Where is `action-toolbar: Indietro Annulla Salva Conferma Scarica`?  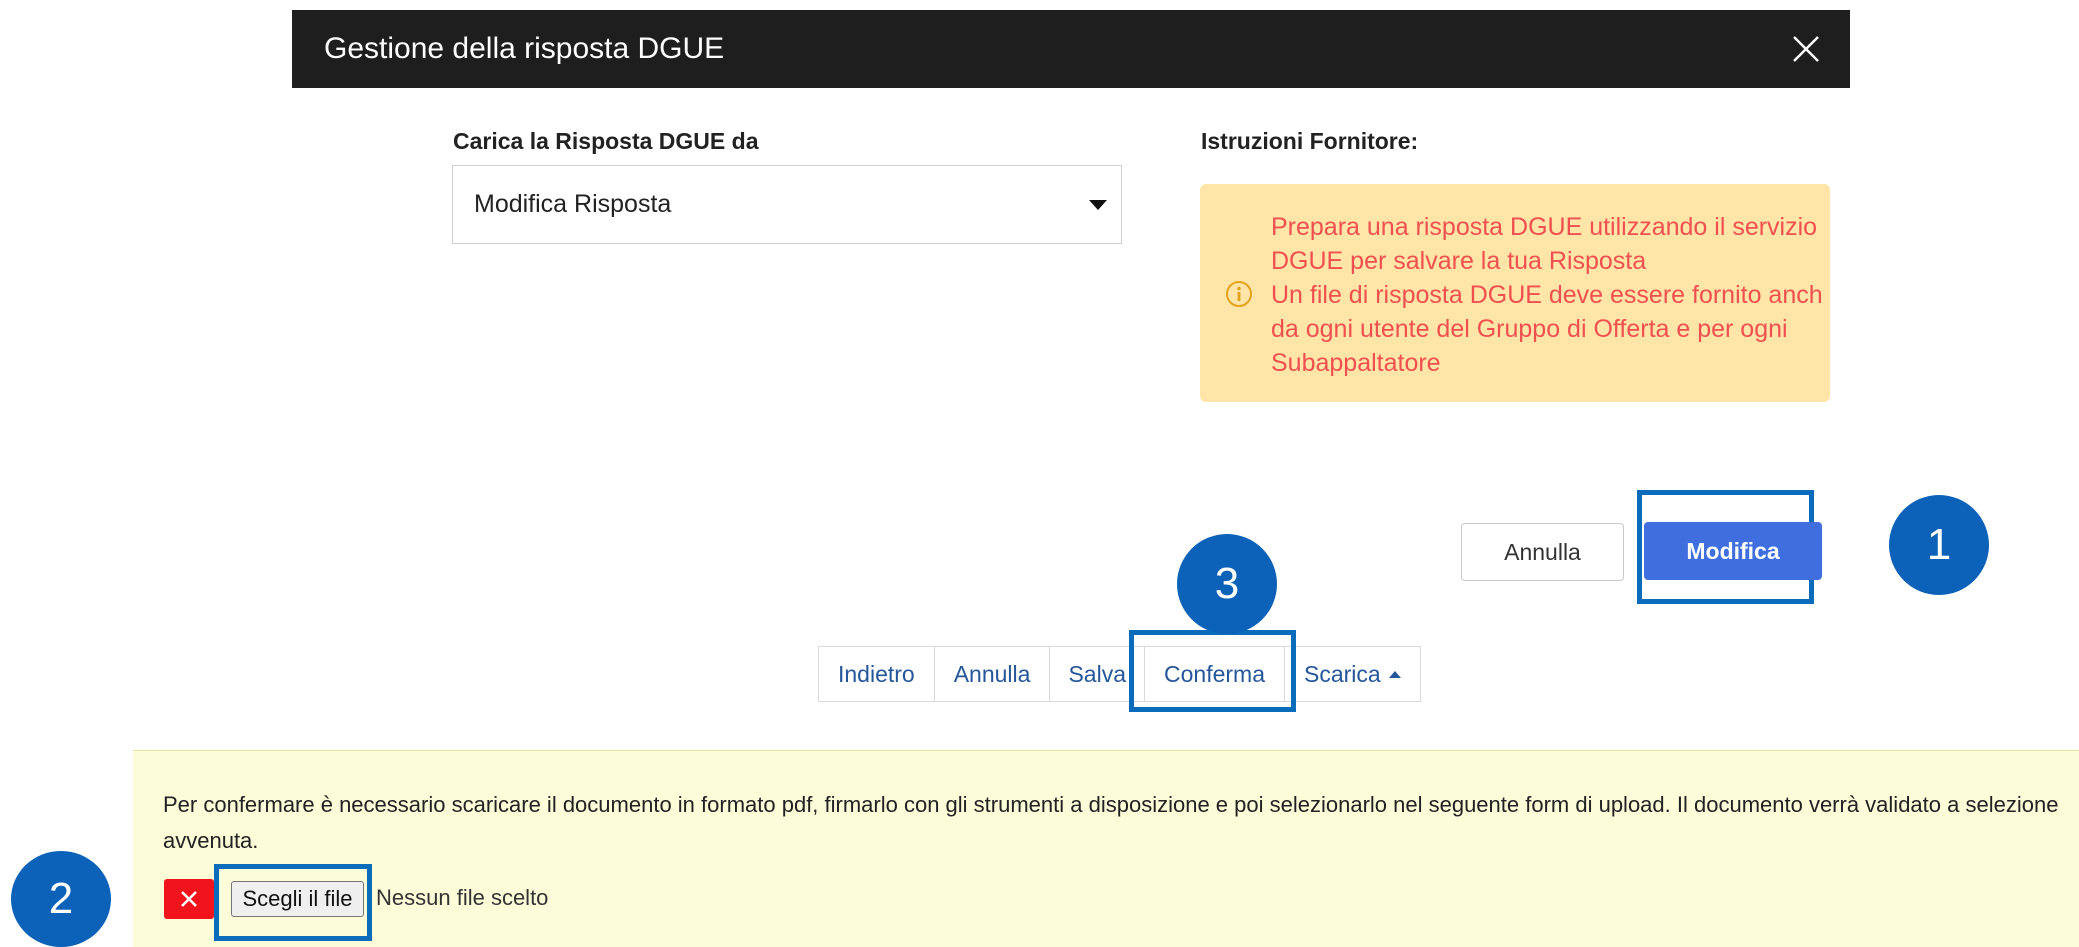 action-toolbar: Indietro Annulla Salva Conferma Scarica is located at coordinates (1119, 674).